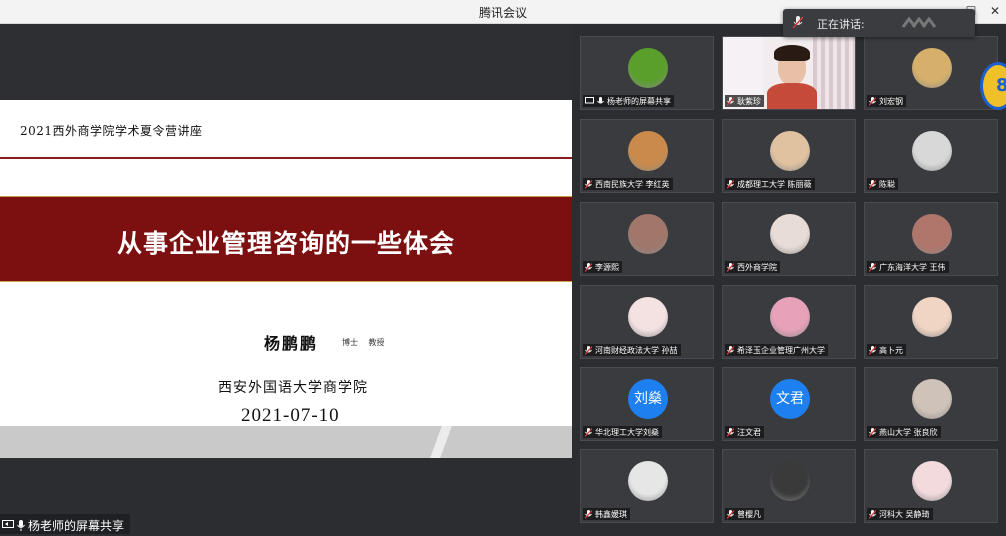  I want to click on participant-name: 希泽玉企业管理广州大学, so click(781, 350).